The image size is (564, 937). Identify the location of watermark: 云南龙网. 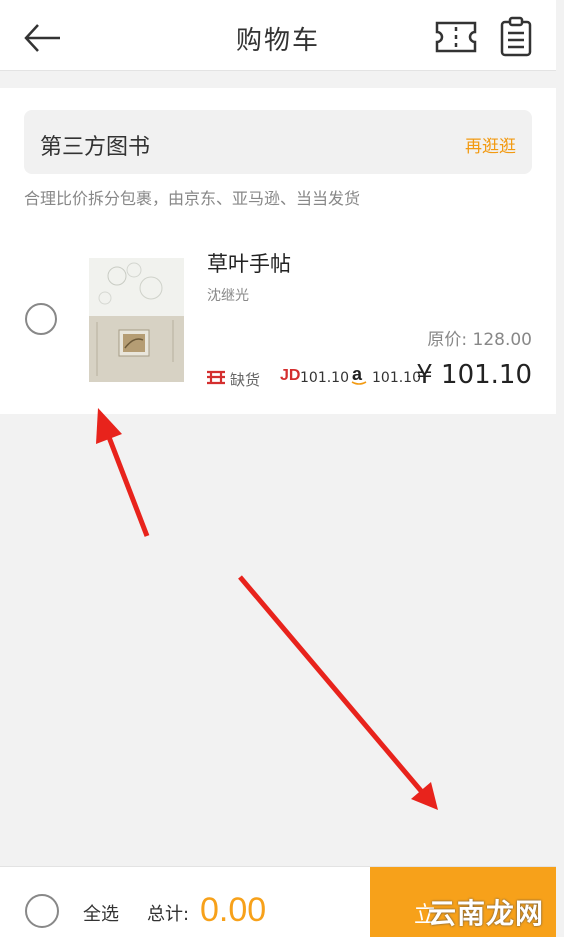
(486, 913).